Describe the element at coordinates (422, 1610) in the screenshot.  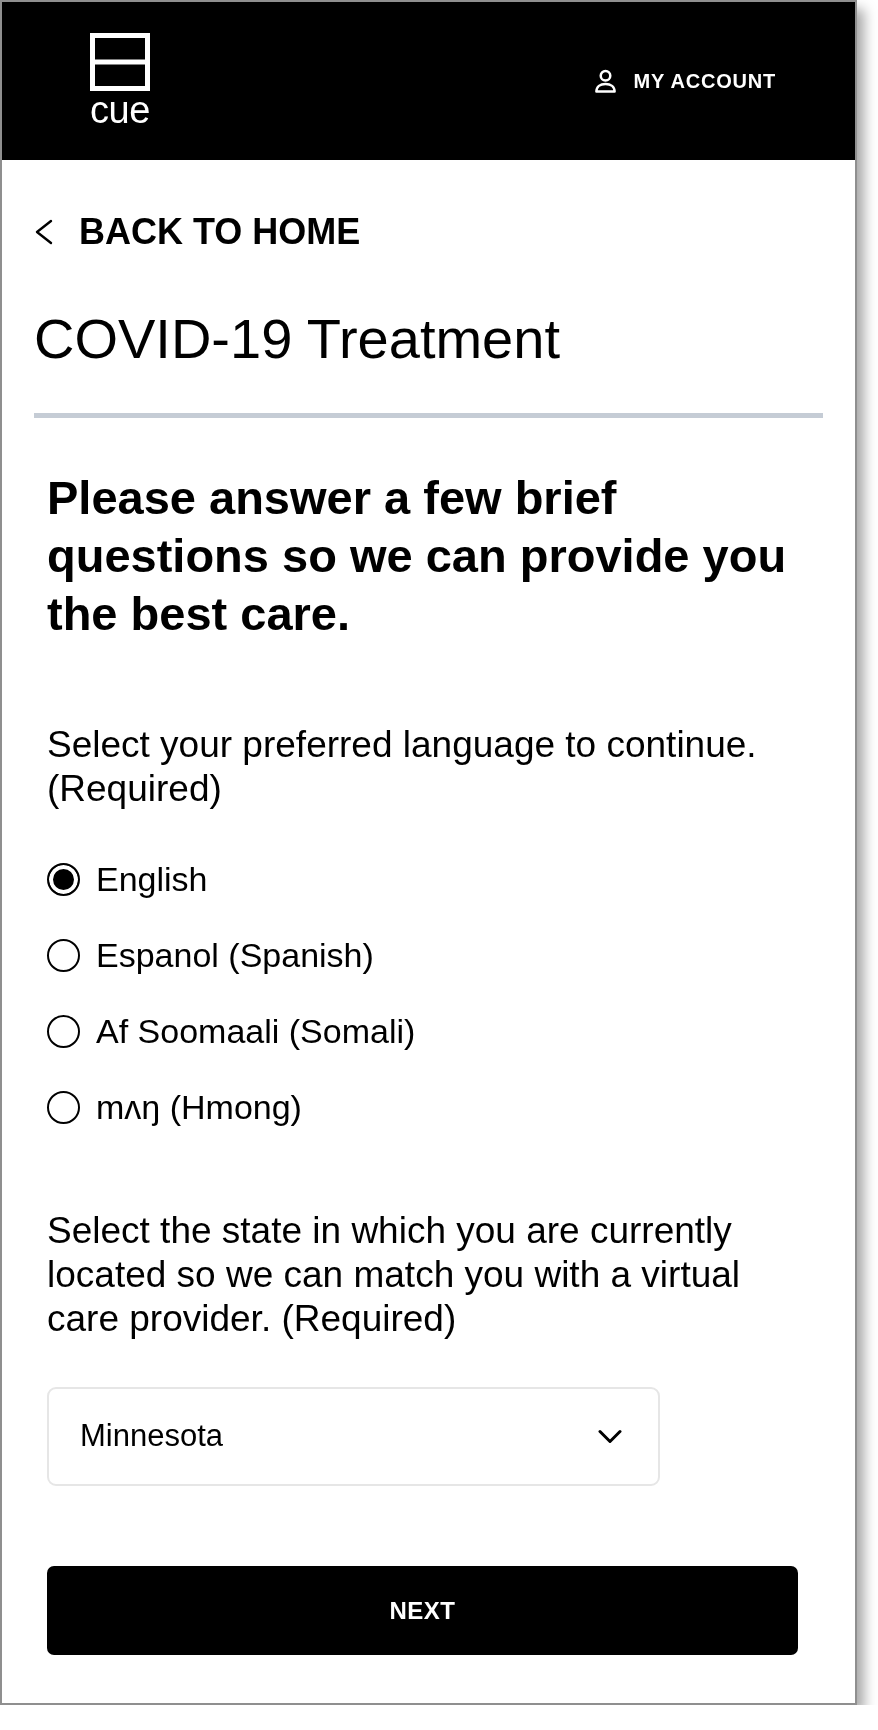
I see `next-button: NEXT` at that location.